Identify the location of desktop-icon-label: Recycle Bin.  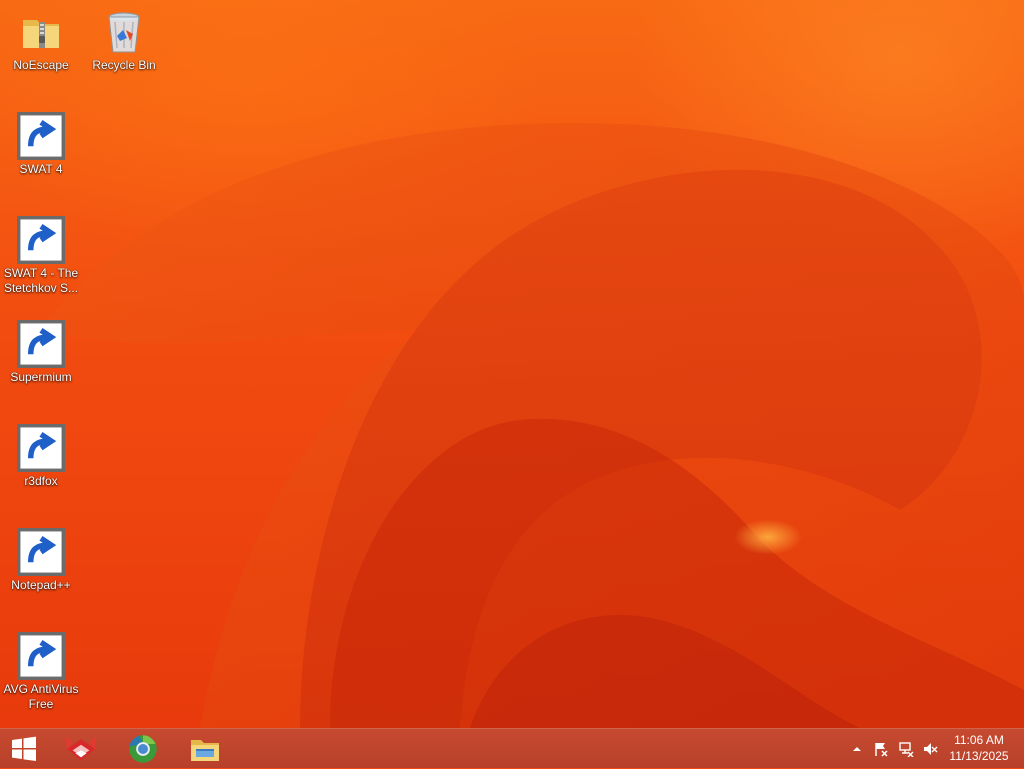
(124, 65).